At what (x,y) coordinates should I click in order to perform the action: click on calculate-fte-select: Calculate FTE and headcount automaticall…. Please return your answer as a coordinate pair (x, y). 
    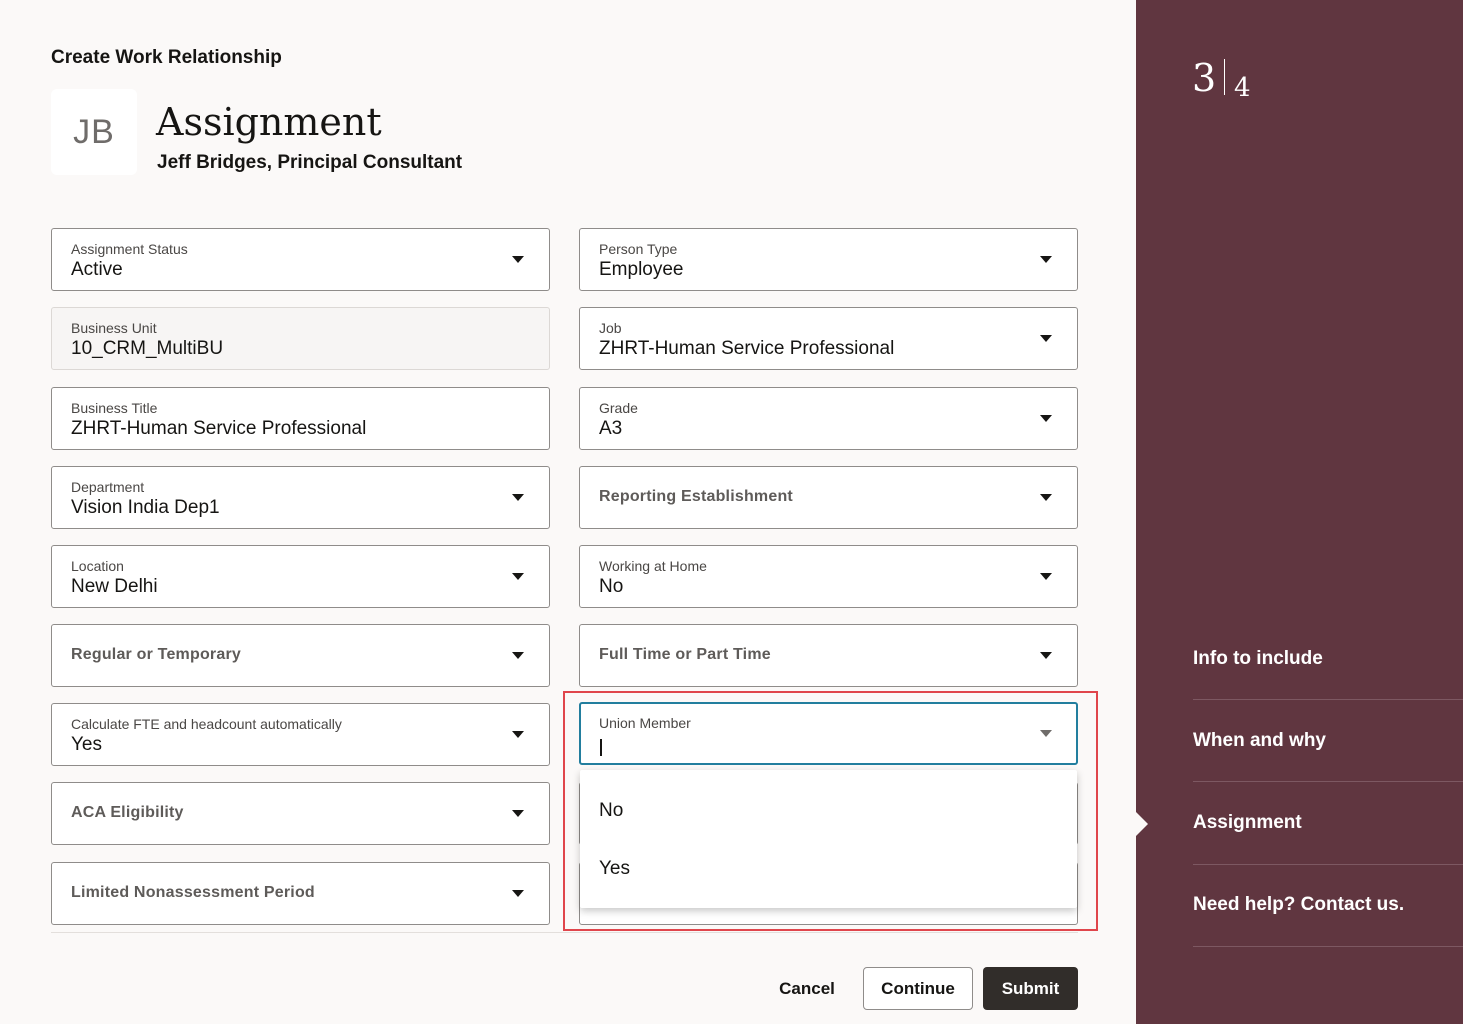
    Looking at the image, I should click on (300, 734).